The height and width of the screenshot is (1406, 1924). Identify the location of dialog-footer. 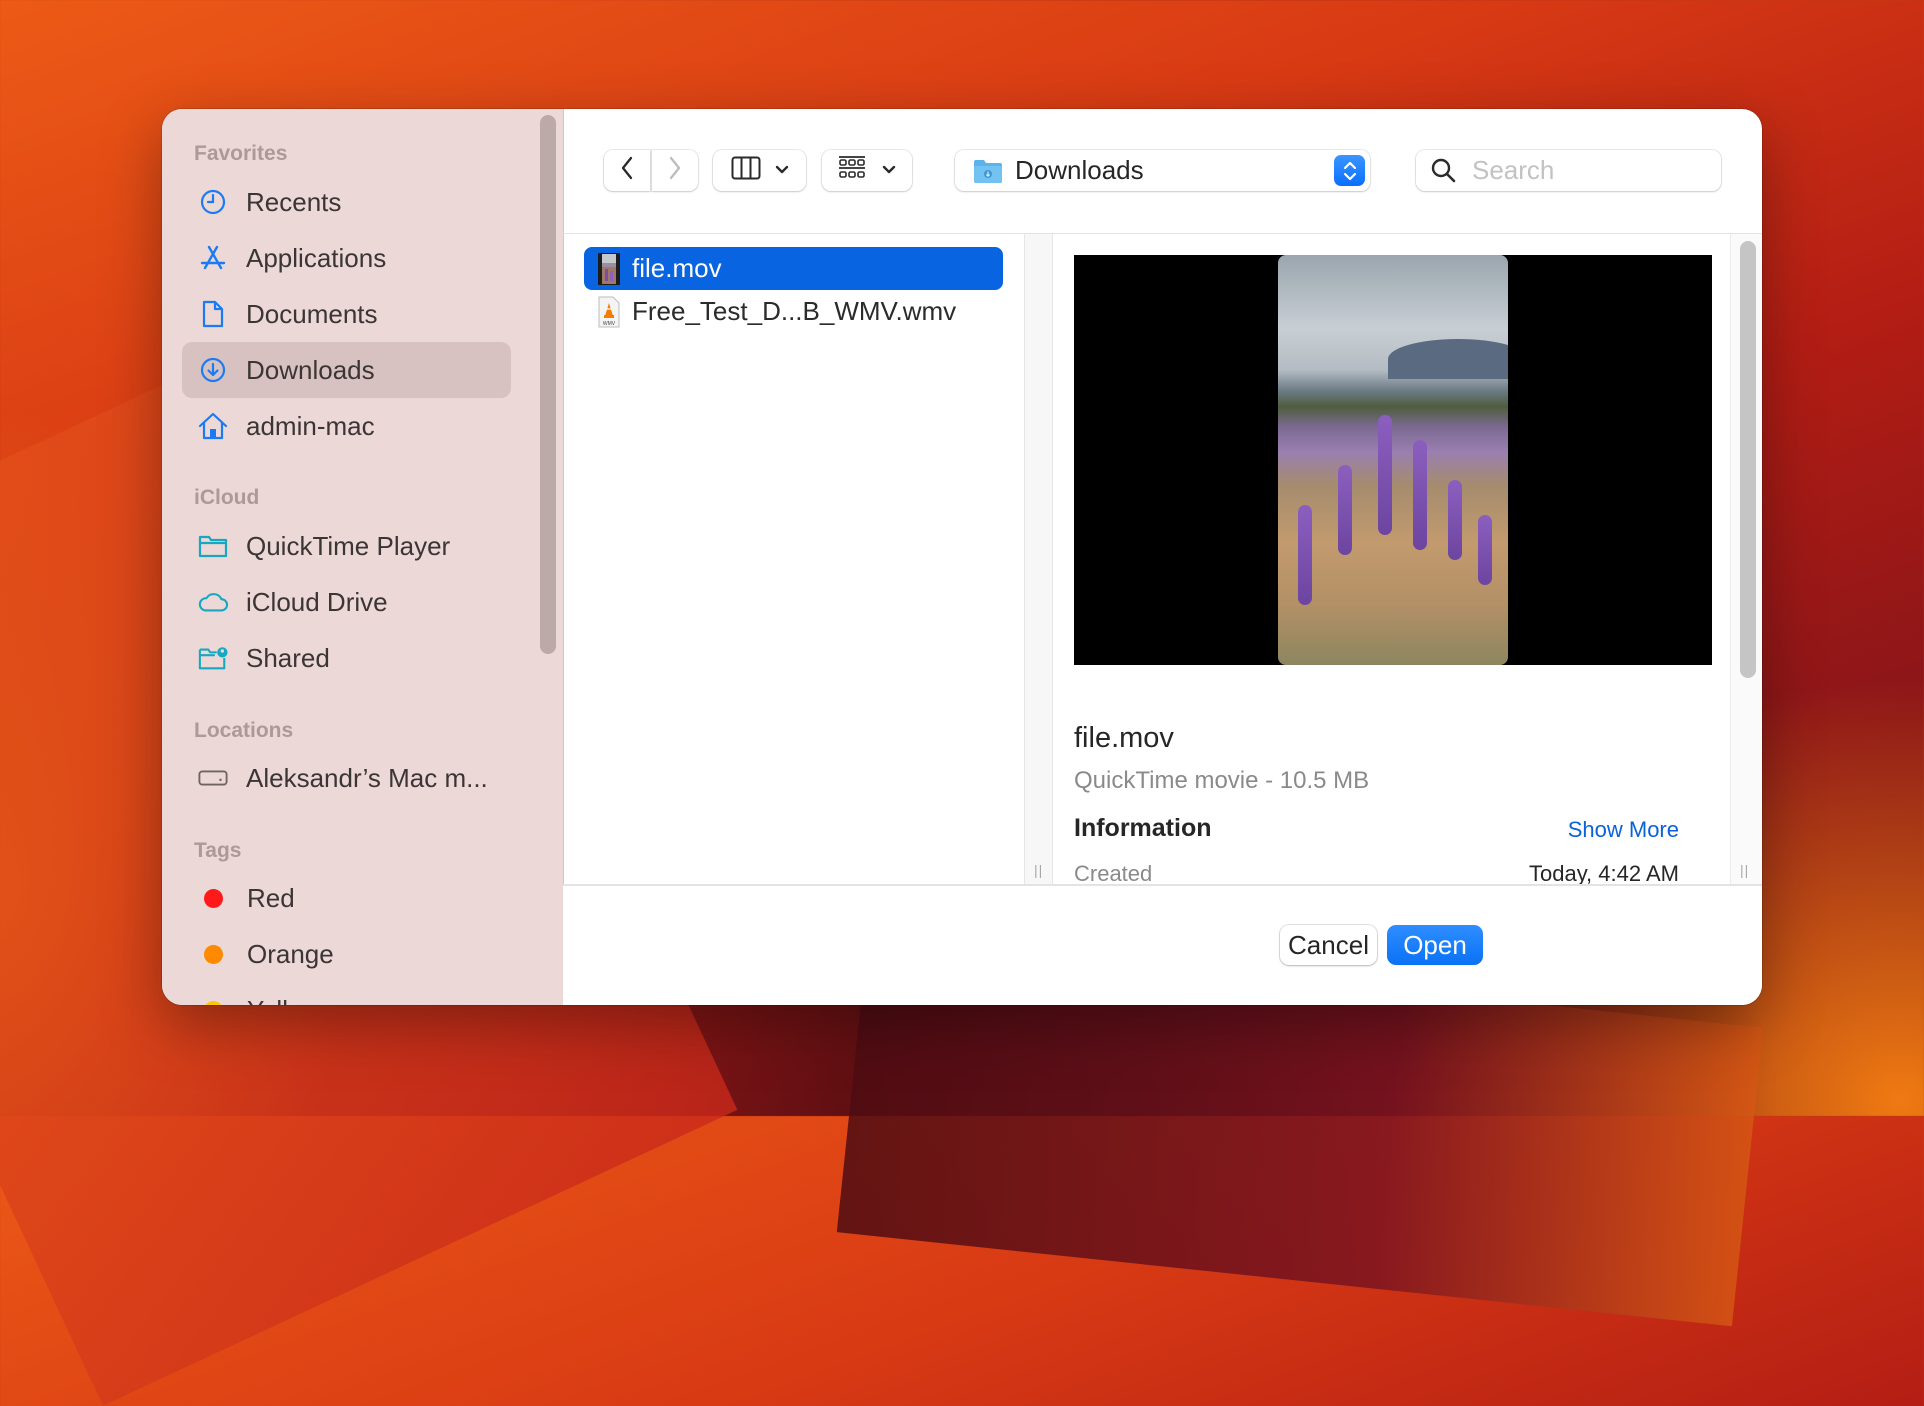
(1162, 945).